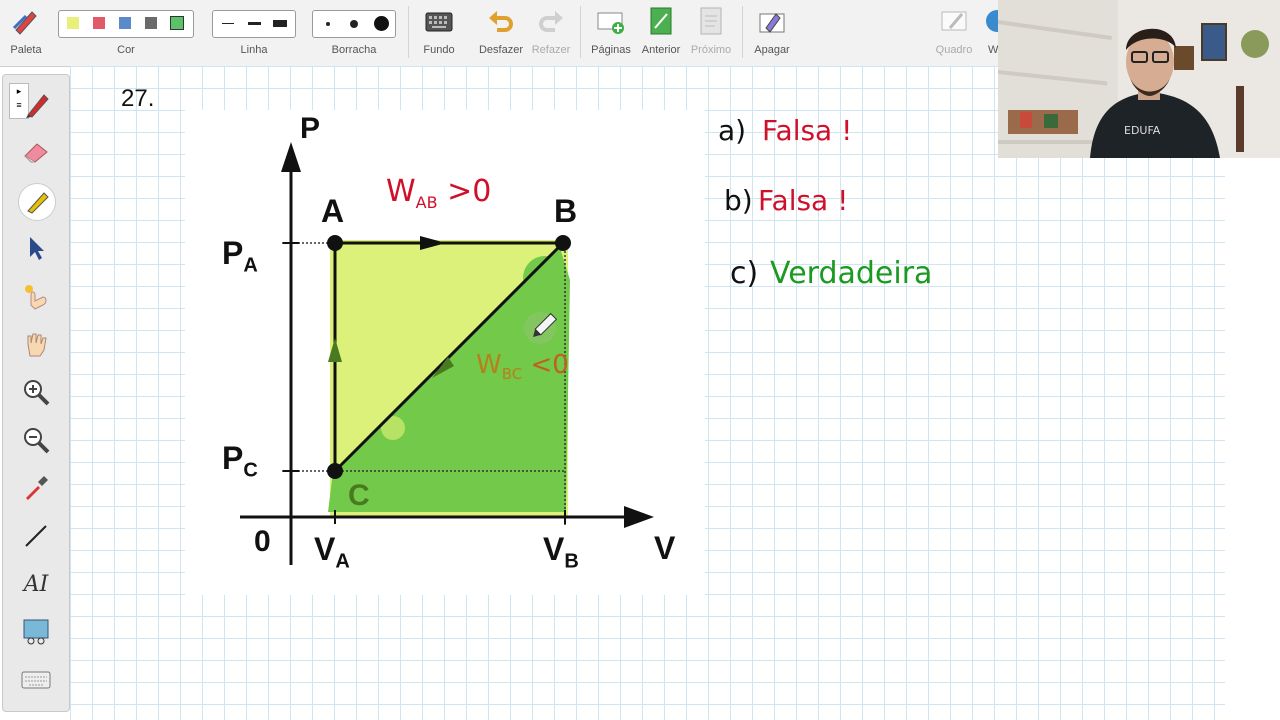 This screenshot has height=720, width=1280. I want to click on label-a: A, so click(333, 211).